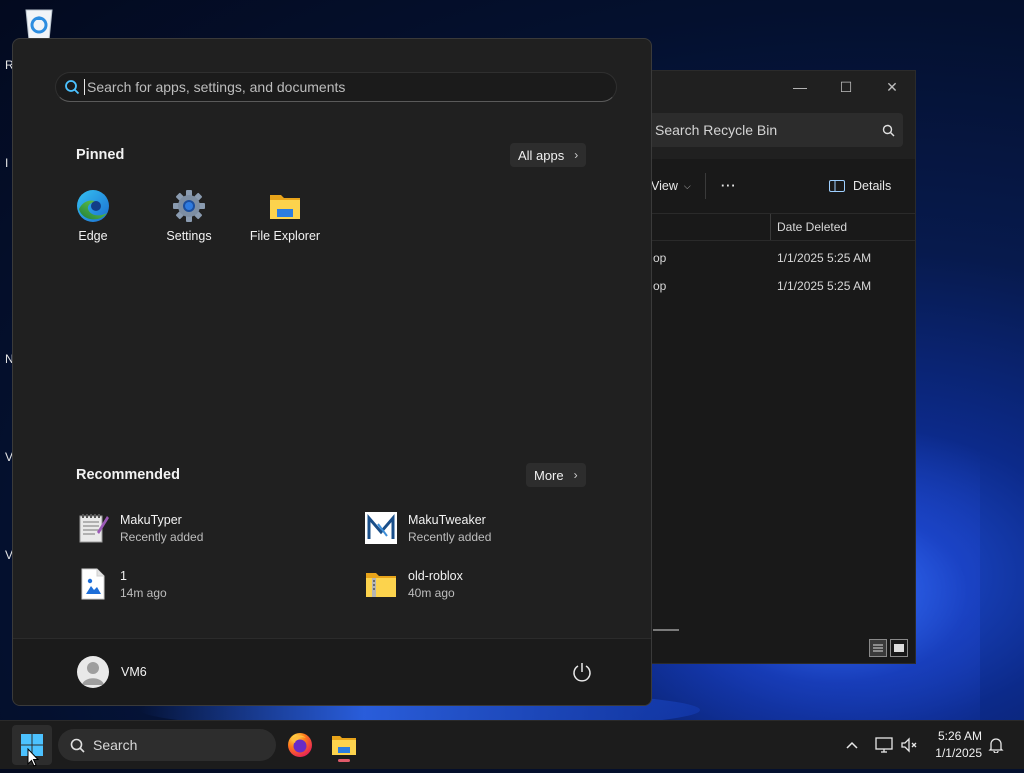 The height and width of the screenshot is (773, 1024). What do you see at coordinates (549, 475) in the screenshot?
I see `more-label: More` at bounding box center [549, 475].